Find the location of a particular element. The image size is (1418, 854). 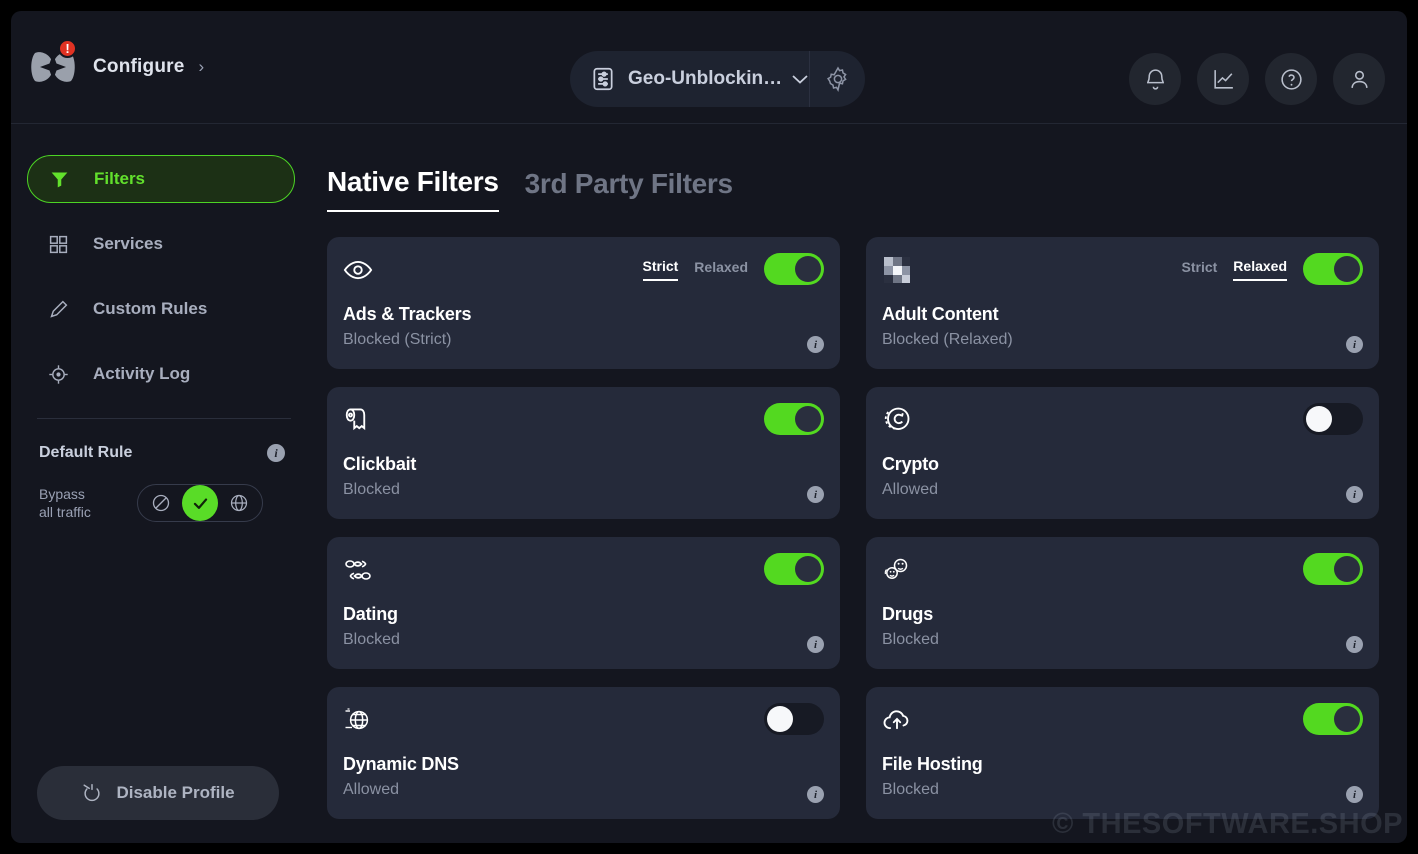

bypass-row: Bypass all traffic is located at coordinates (167, 503).